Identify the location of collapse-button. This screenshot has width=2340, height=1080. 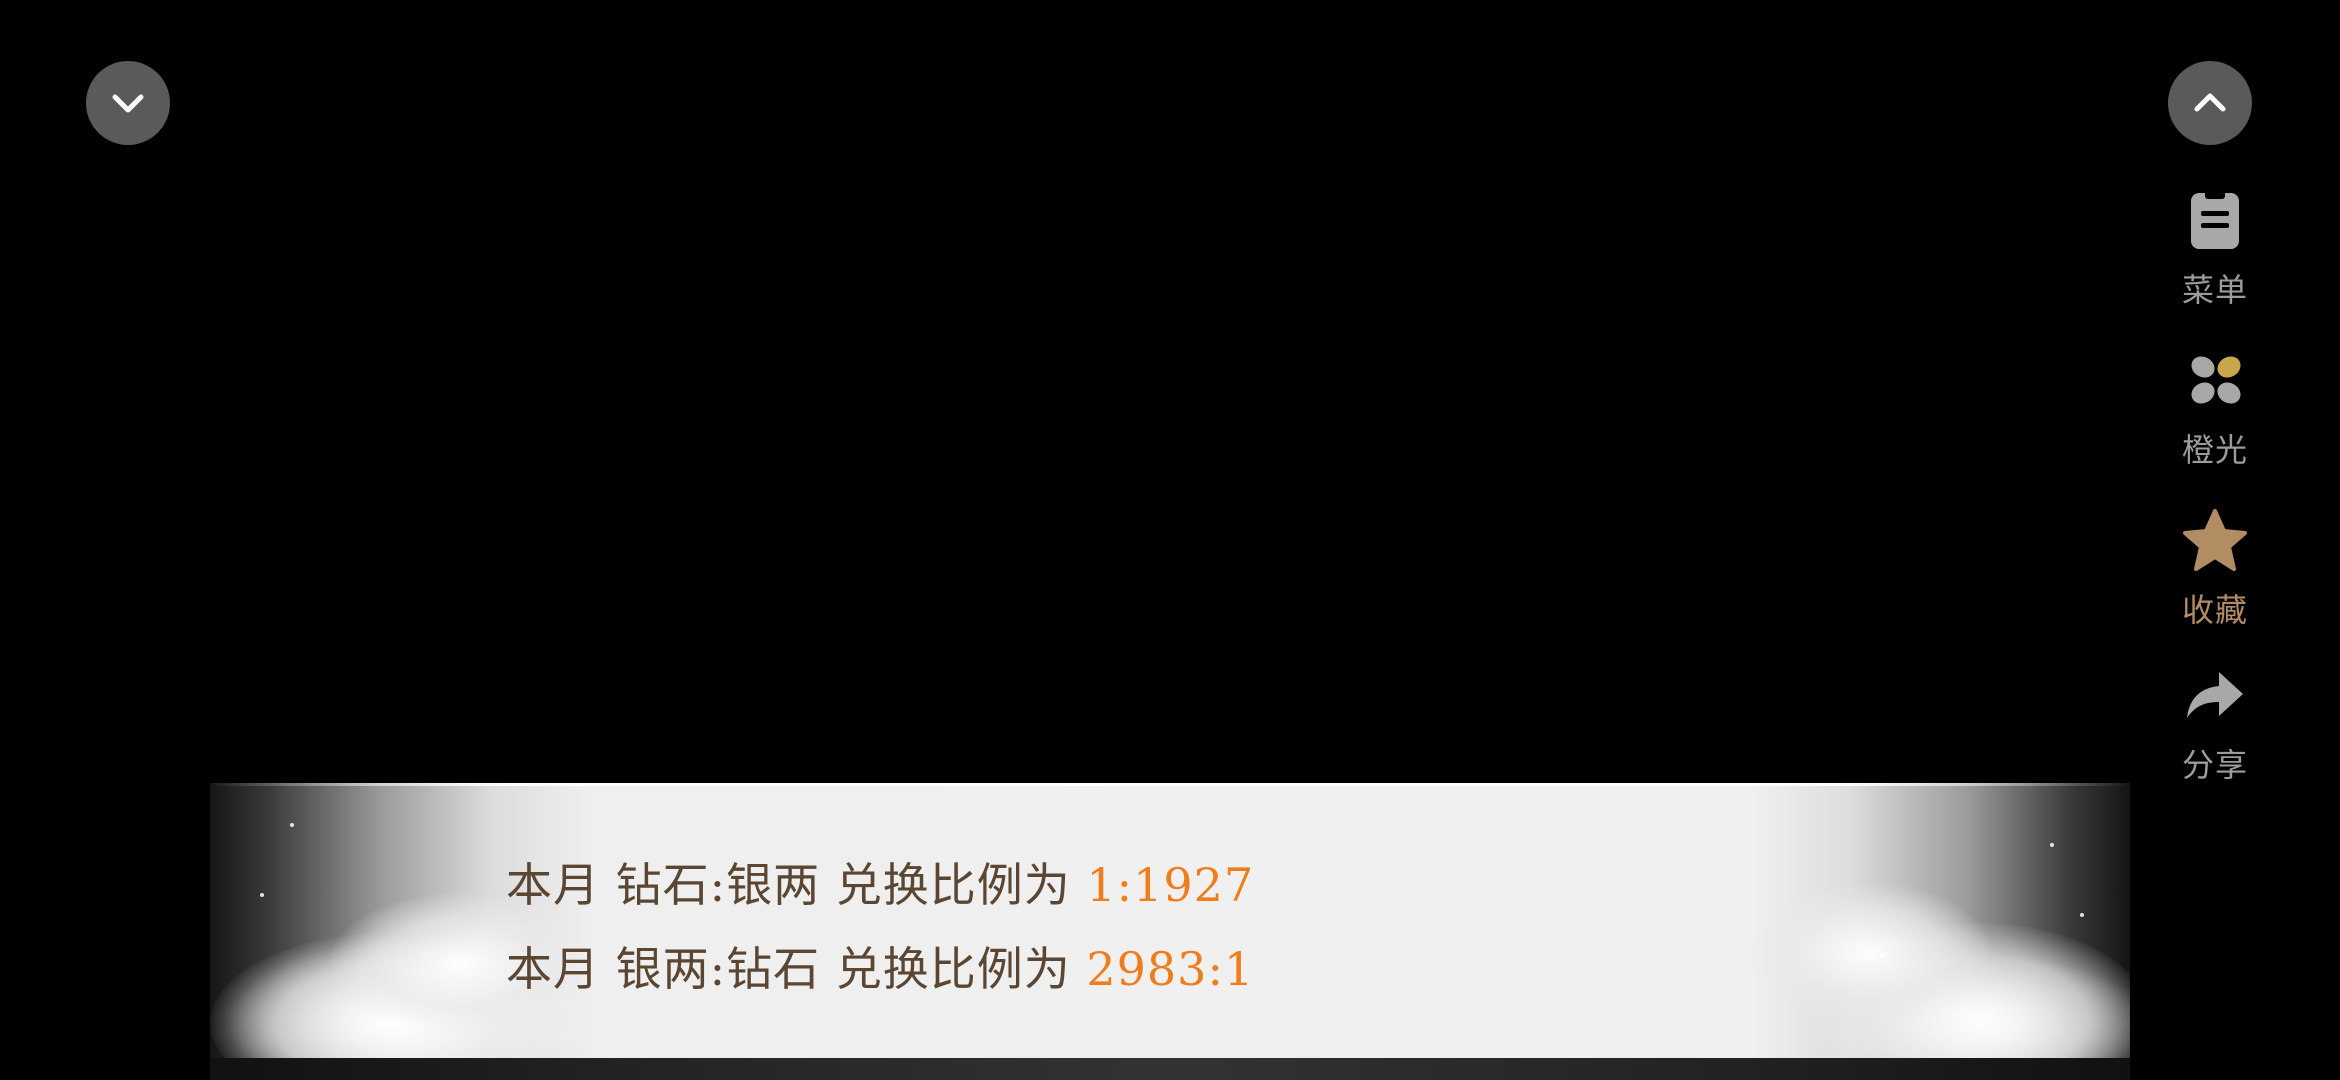
(128, 103).